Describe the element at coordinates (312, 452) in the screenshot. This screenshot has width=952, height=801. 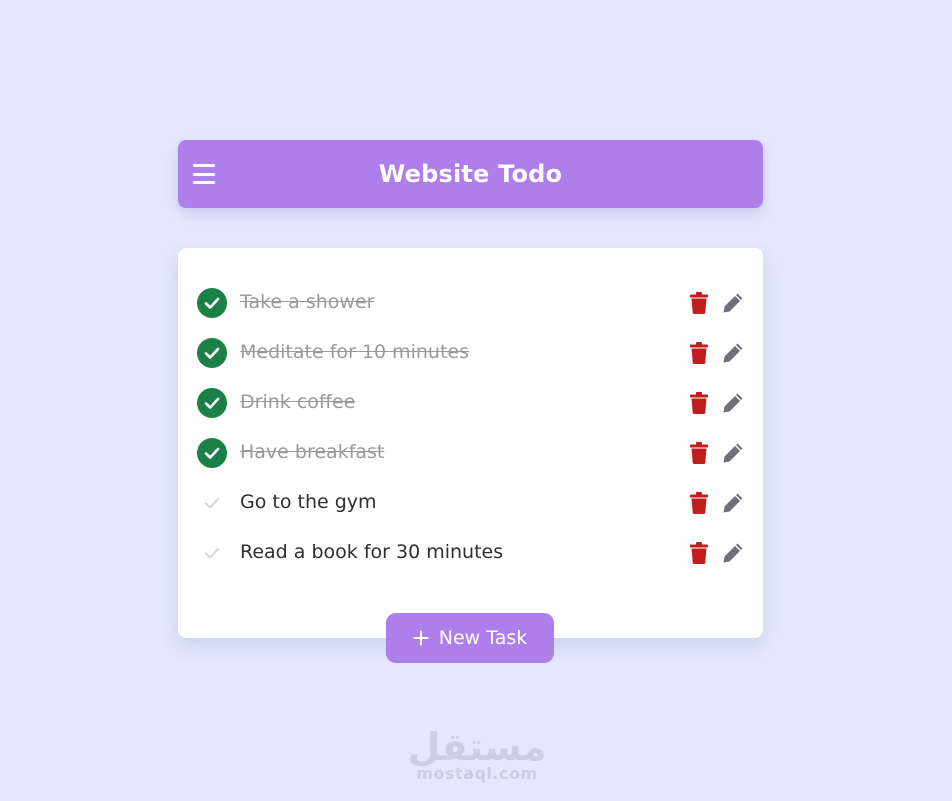
I see `task-text: Have breakfast` at that location.